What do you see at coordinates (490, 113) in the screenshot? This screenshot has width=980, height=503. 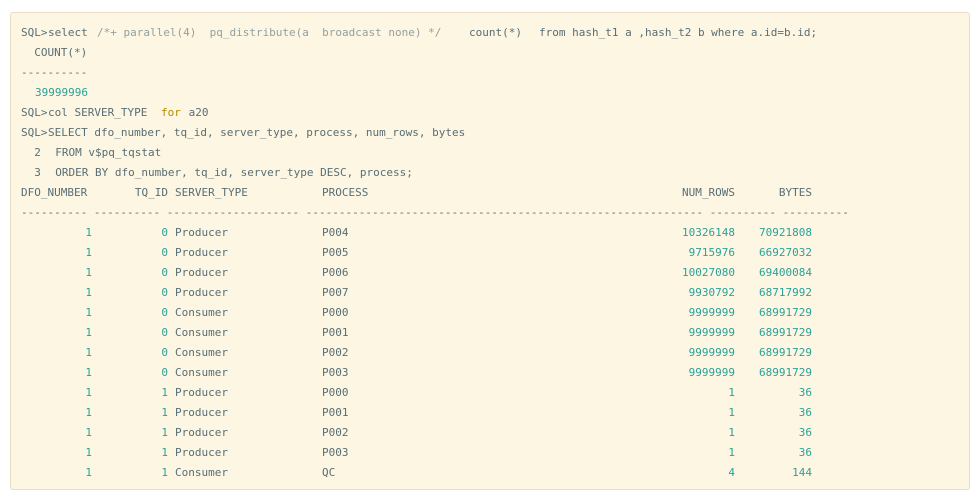 I see `col-command-line: SQL> col SERVER_TYPE for a20` at bounding box center [490, 113].